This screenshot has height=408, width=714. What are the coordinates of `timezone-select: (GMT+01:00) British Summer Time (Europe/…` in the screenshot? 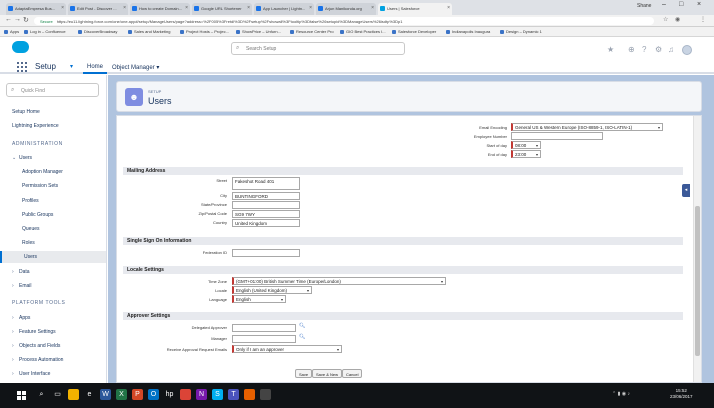 It's located at (339, 281).